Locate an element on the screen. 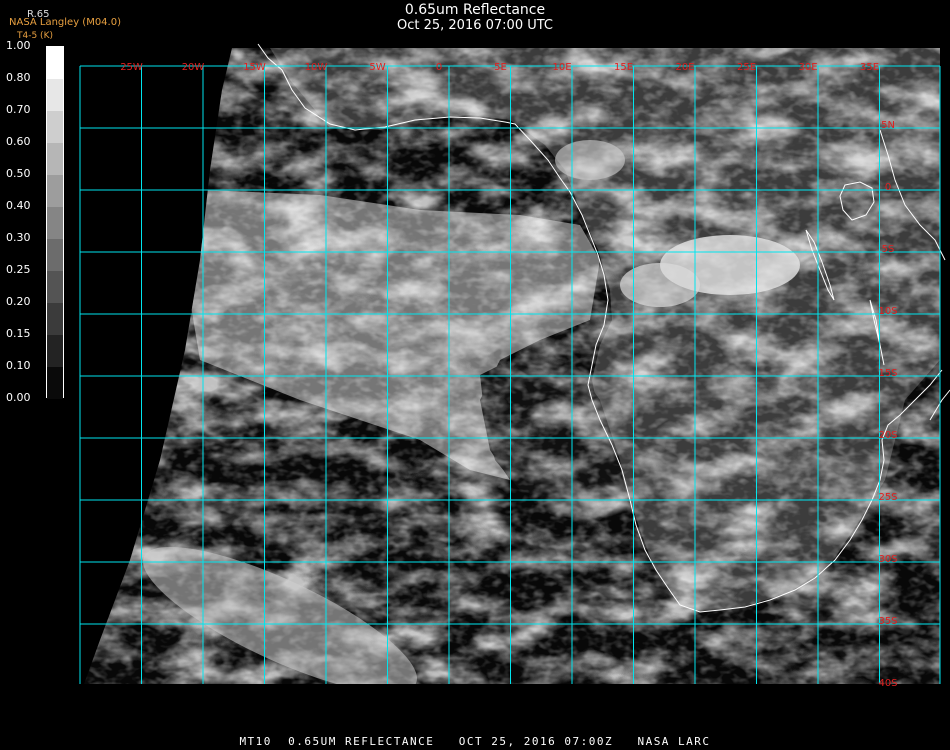 The width and height of the screenshot is (950, 750). longitude-label: 15E is located at coordinates (623, 67).